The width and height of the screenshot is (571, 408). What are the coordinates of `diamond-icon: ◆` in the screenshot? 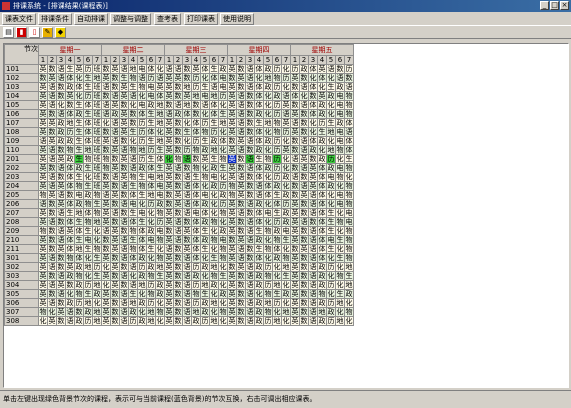 It's located at (60, 32).